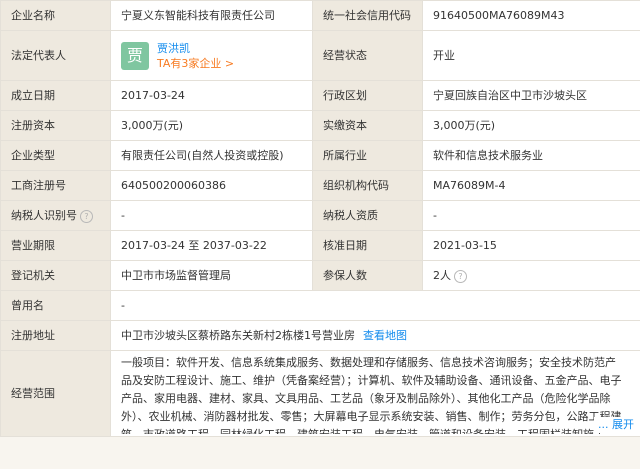  I want to click on status-label: 经营状态, so click(367, 55).